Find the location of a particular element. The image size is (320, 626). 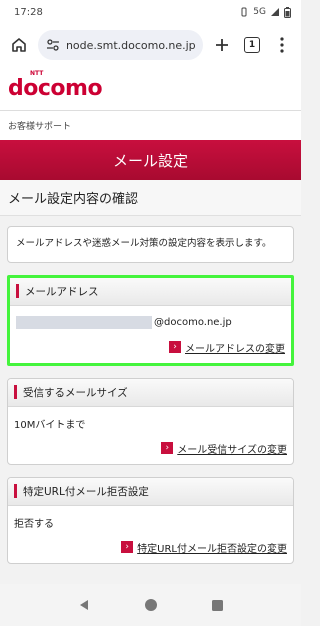

card-header: メールアドレス is located at coordinates (150, 291).